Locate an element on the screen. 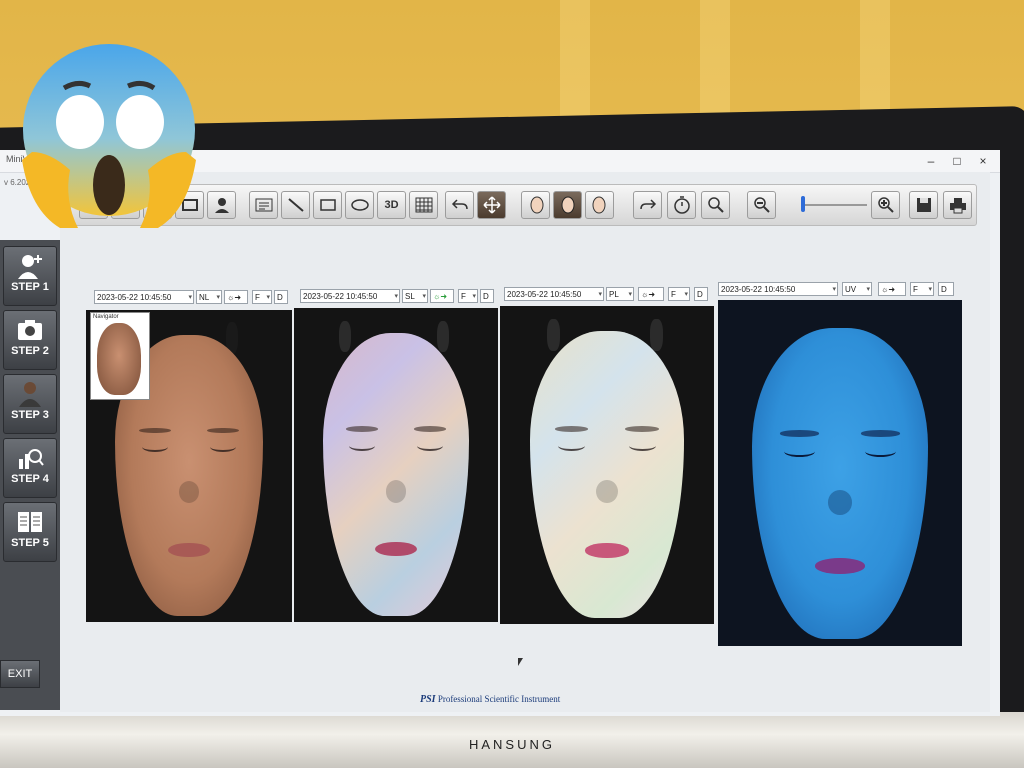  step-4-button: STEP 4 is located at coordinates (30, 468).